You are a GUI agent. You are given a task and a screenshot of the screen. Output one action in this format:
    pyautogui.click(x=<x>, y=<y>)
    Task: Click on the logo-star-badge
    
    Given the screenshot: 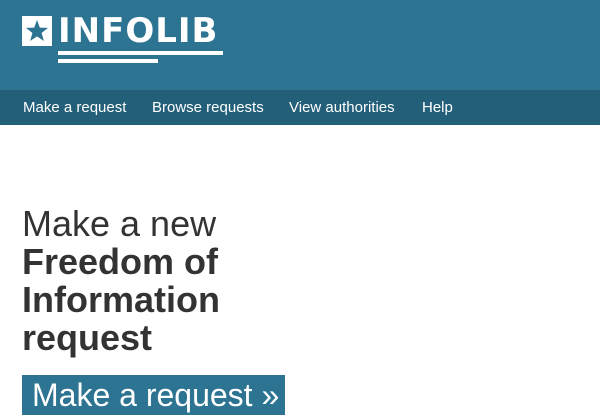 What is the action you would take?
    pyautogui.click(x=37, y=31)
    